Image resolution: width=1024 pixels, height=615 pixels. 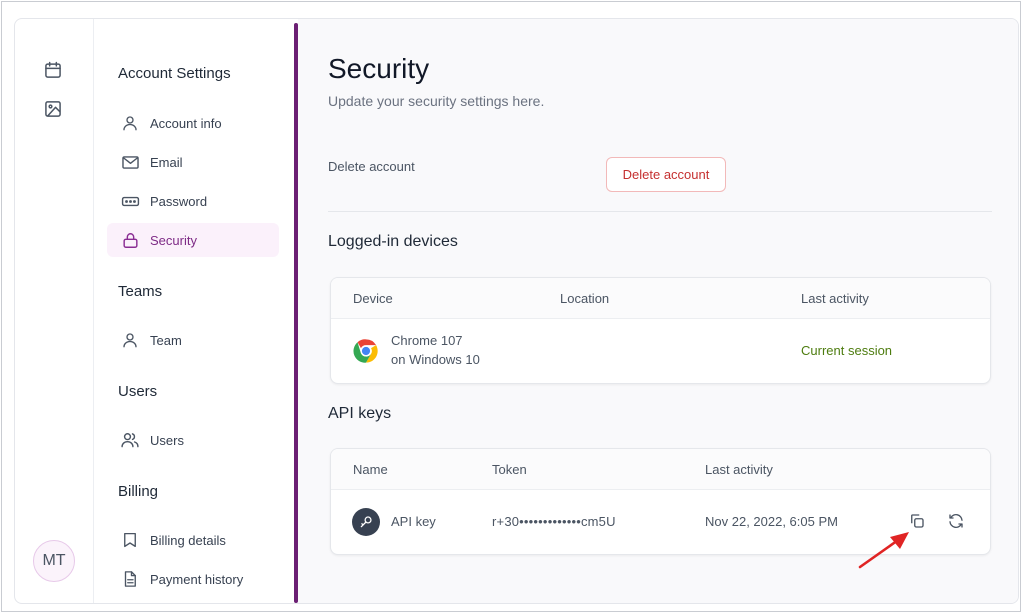 I want to click on annotation-arrow-icon, so click(x=883, y=550).